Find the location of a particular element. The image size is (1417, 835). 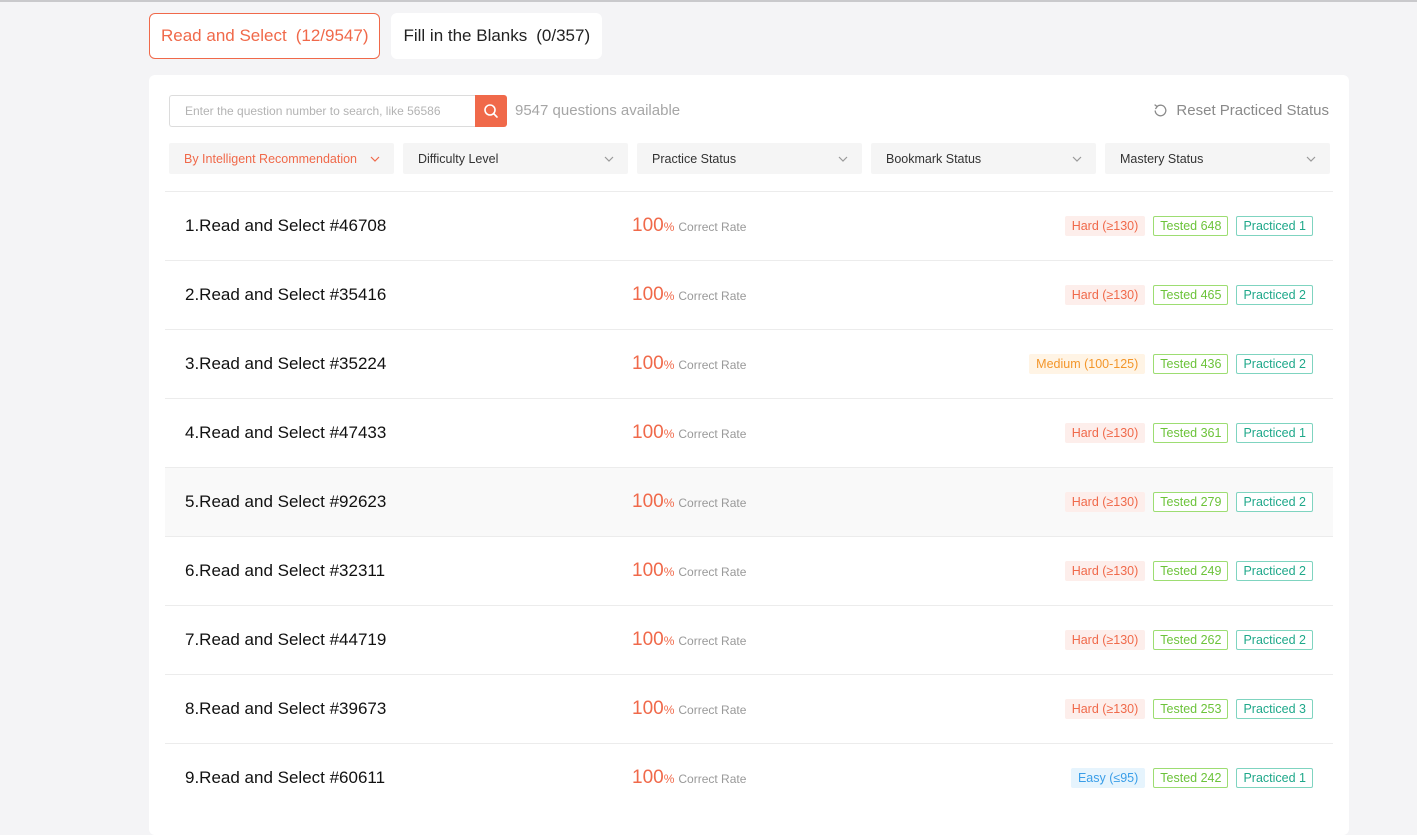

dropdown-label: Mastery Status is located at coordinates (1162, 158).